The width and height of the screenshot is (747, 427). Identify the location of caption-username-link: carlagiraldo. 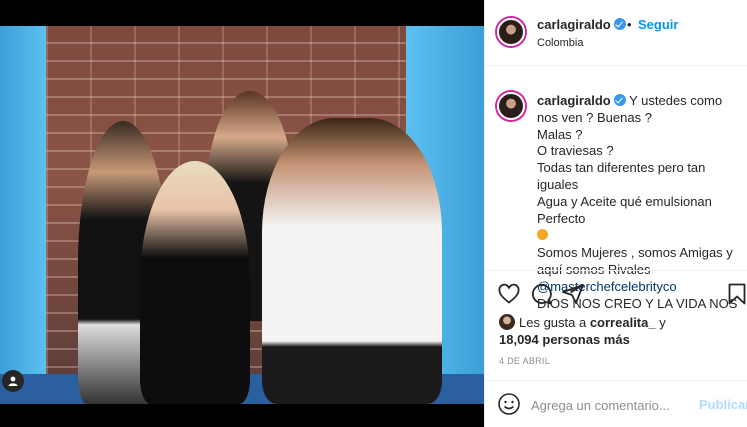
(581, 100).